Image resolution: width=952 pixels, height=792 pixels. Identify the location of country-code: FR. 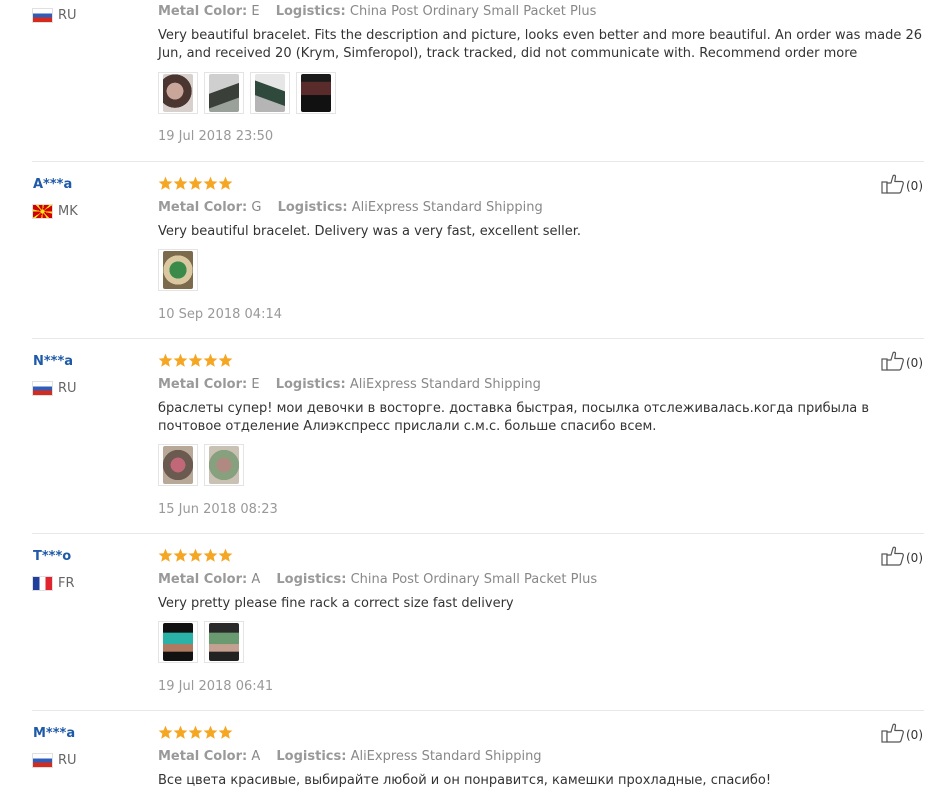
(66, 583).